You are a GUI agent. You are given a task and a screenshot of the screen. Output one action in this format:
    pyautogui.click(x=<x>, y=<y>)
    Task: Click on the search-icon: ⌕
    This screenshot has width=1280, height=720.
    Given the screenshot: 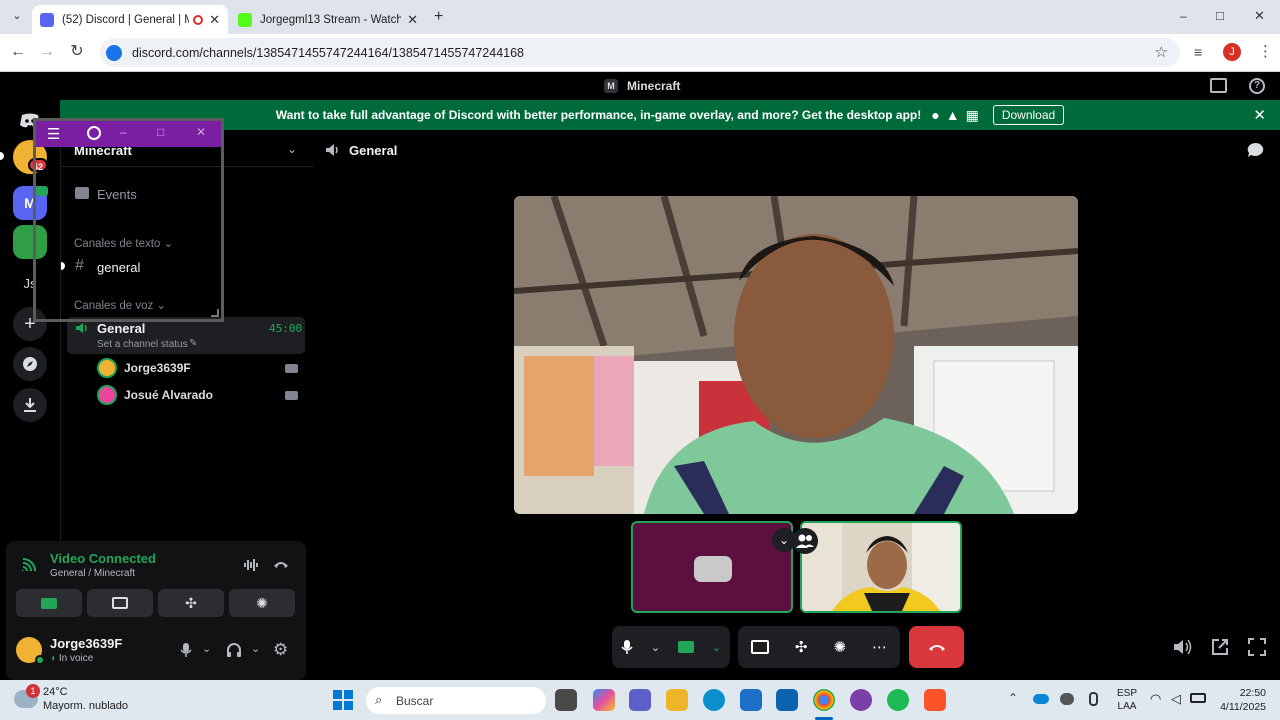 What is the action you would take?
    pyautogui.click(x=379, y=699)
    